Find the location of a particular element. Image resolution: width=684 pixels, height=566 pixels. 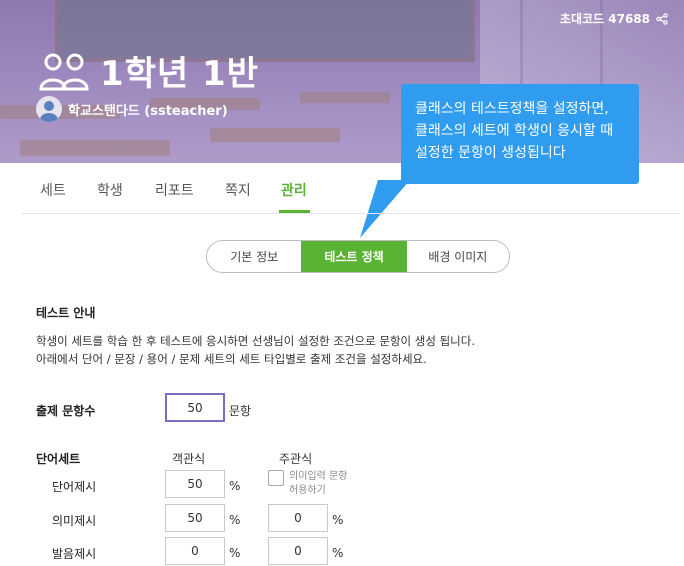

share-icon is located at coordinates (662, 18).